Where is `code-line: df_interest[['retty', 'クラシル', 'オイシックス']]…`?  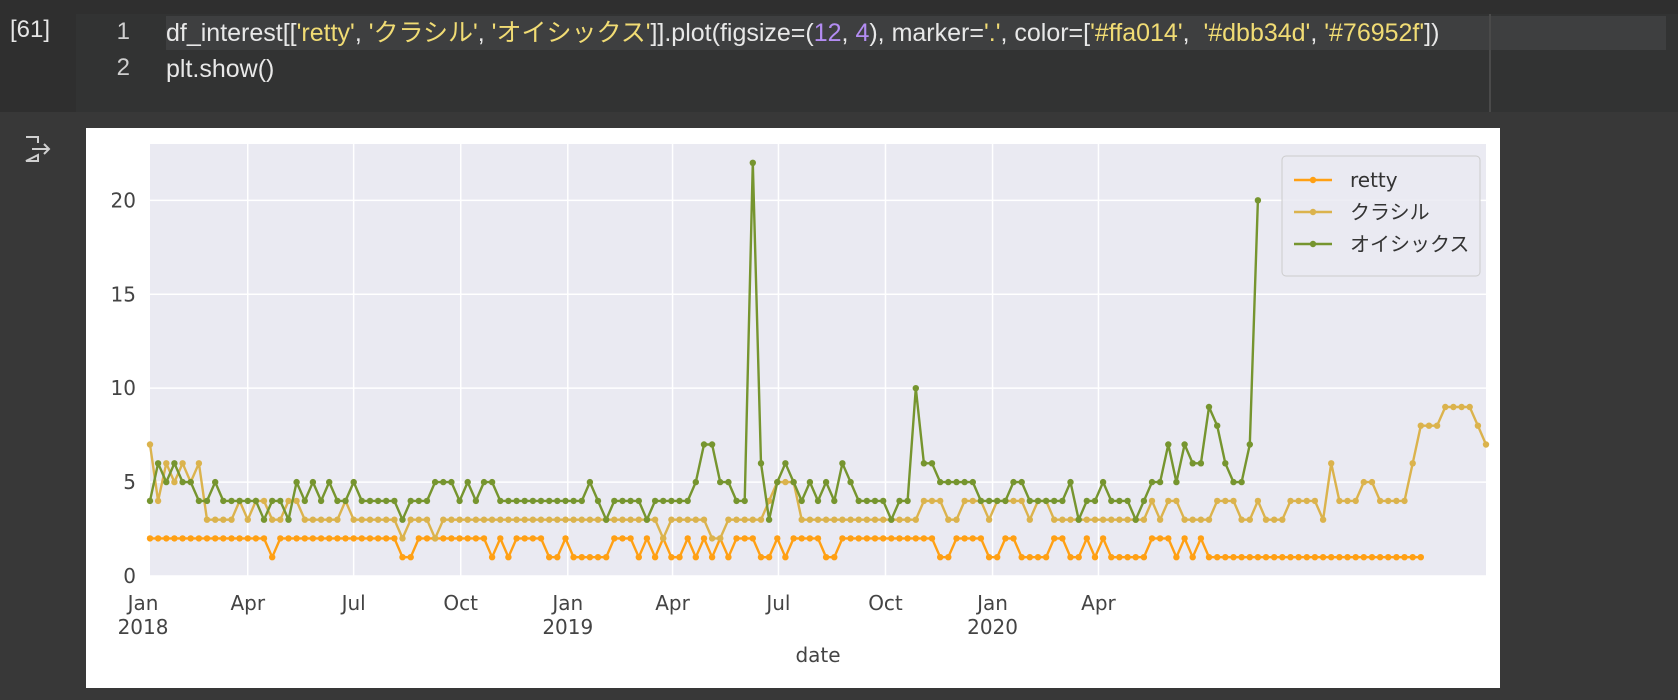
code-line: df_interest[['retty', 'クラシル', 'オイシックス']]… is located at coordinates (916, 33).